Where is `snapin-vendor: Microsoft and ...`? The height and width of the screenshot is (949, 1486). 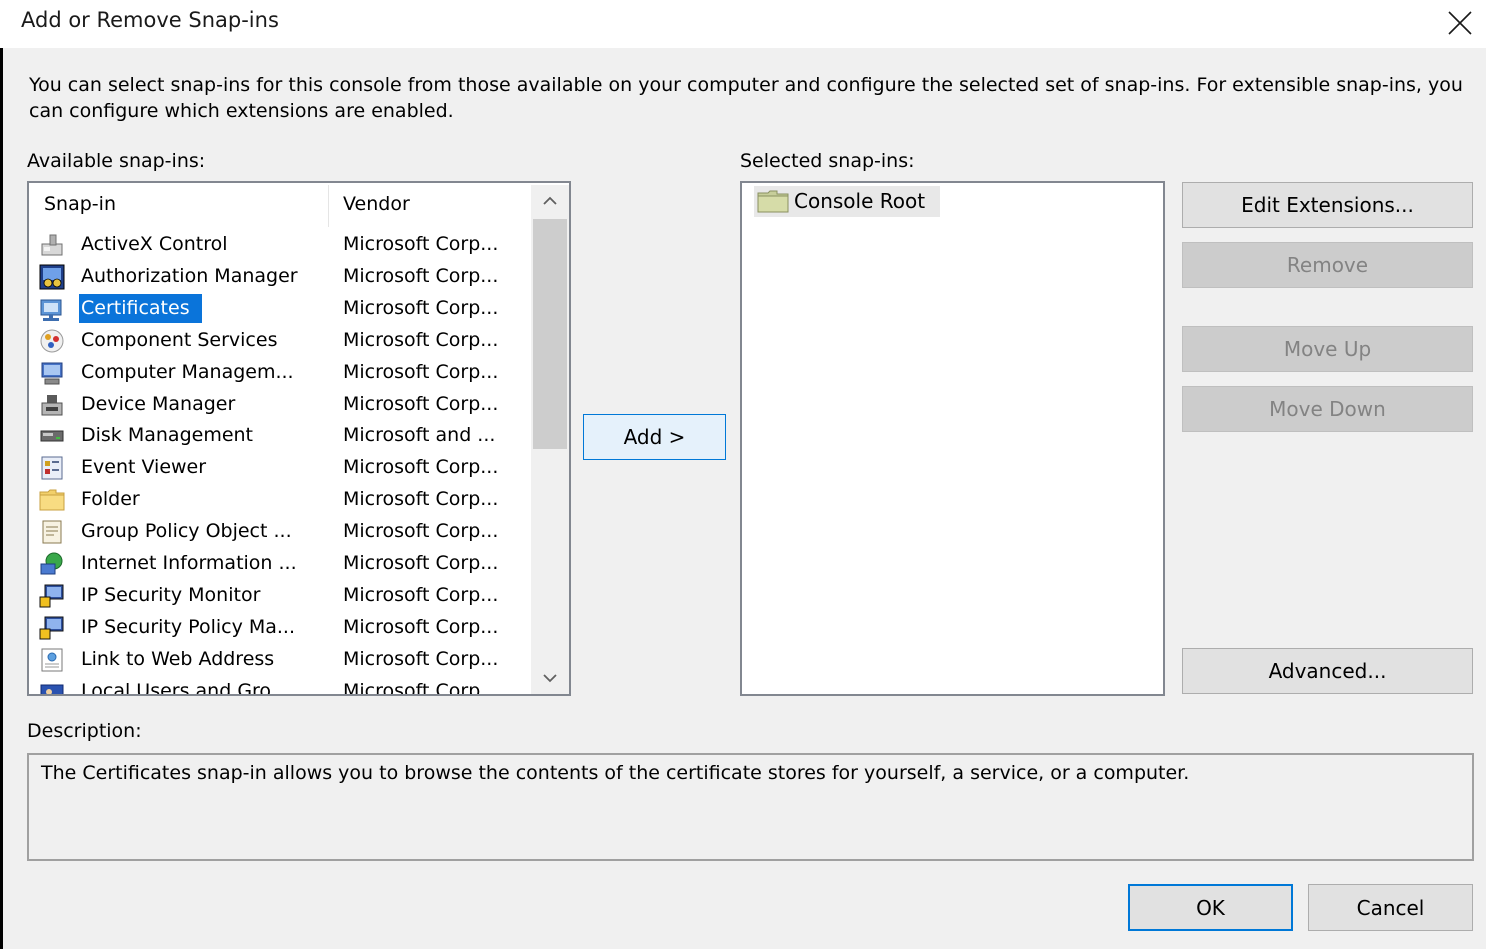 snapin-vendor: Microsoft and ... is located at coordinates (419, 435).